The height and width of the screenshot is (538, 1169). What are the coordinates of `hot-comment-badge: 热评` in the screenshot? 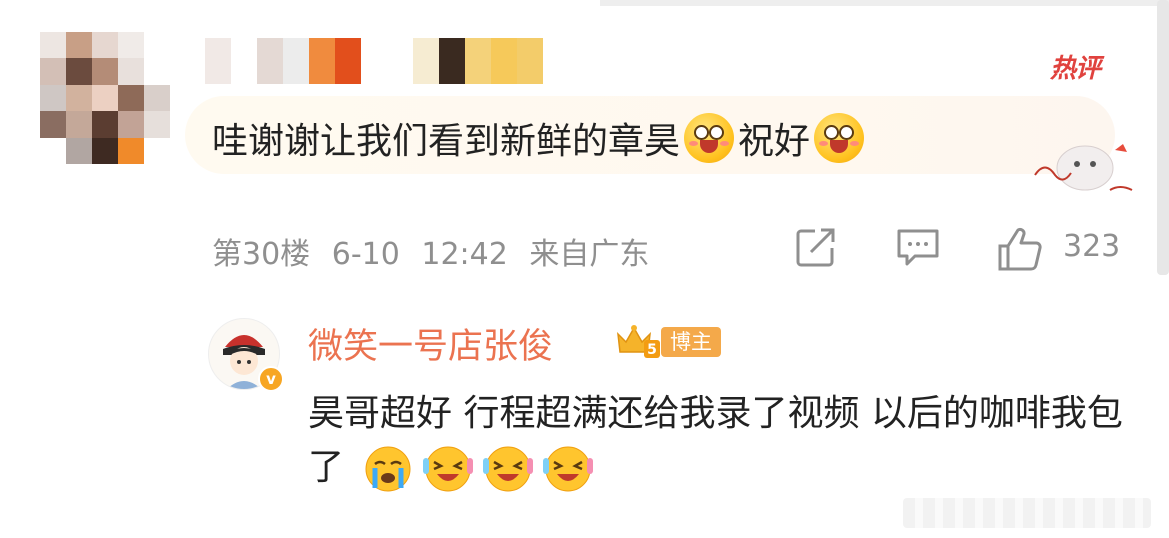 It's located at (1075, 69).